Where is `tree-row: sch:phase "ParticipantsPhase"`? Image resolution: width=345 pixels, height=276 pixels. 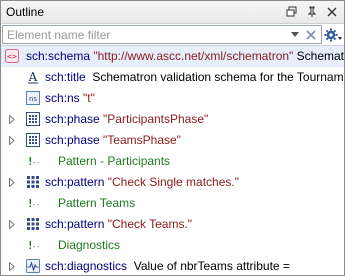
tree-row: sch:phase "ParticipantsPhase" is located at coordinates (172, 119).